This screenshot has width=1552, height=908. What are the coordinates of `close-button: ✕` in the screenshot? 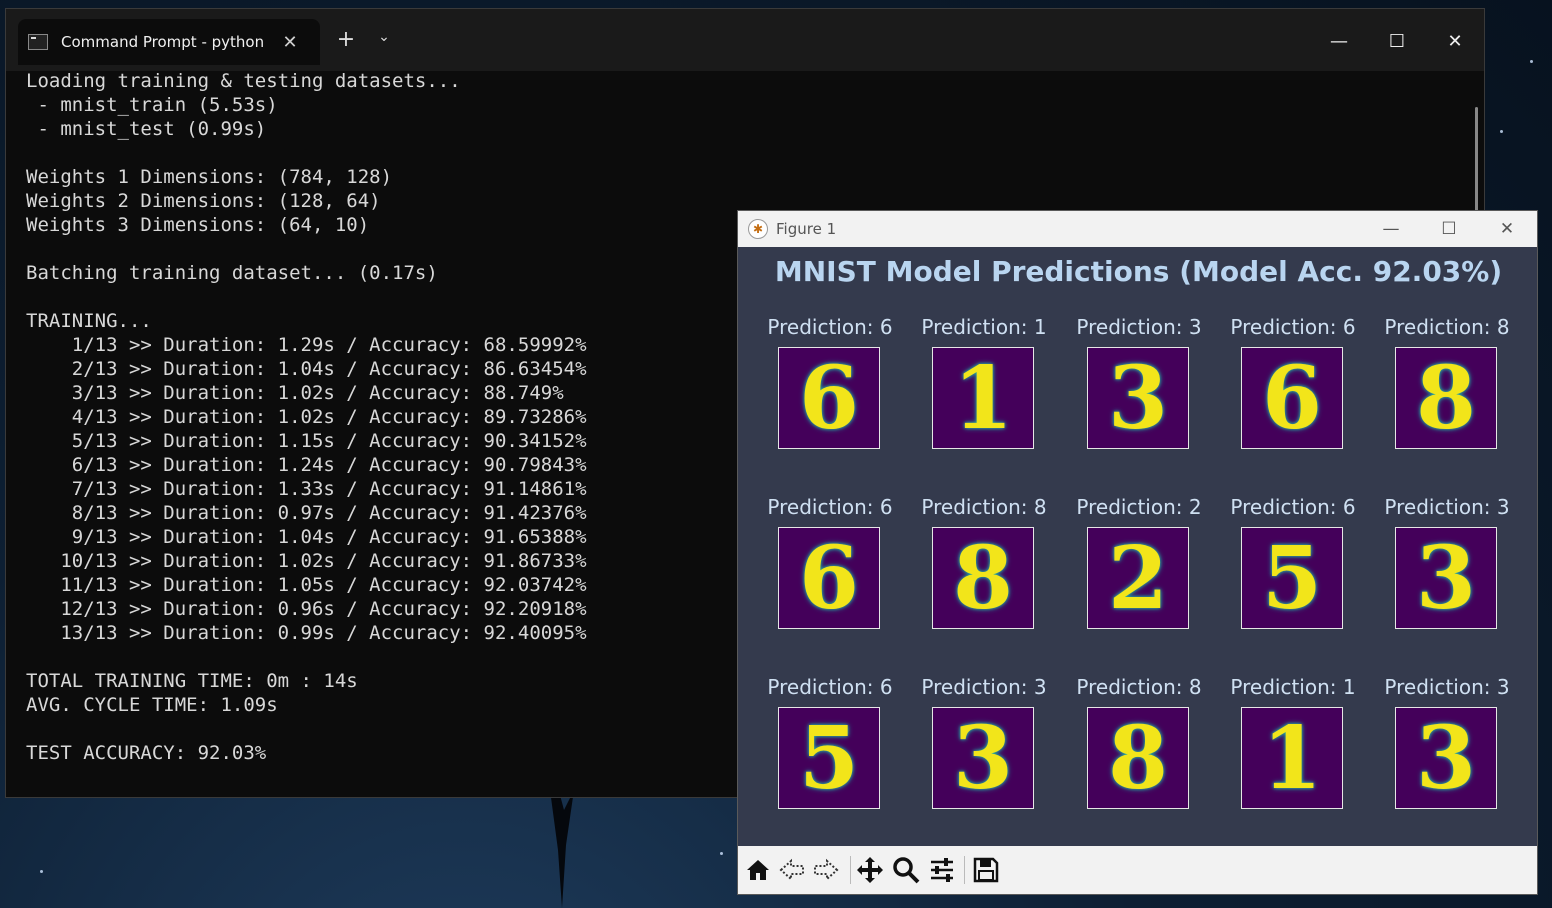 It's located at (1455, 41).